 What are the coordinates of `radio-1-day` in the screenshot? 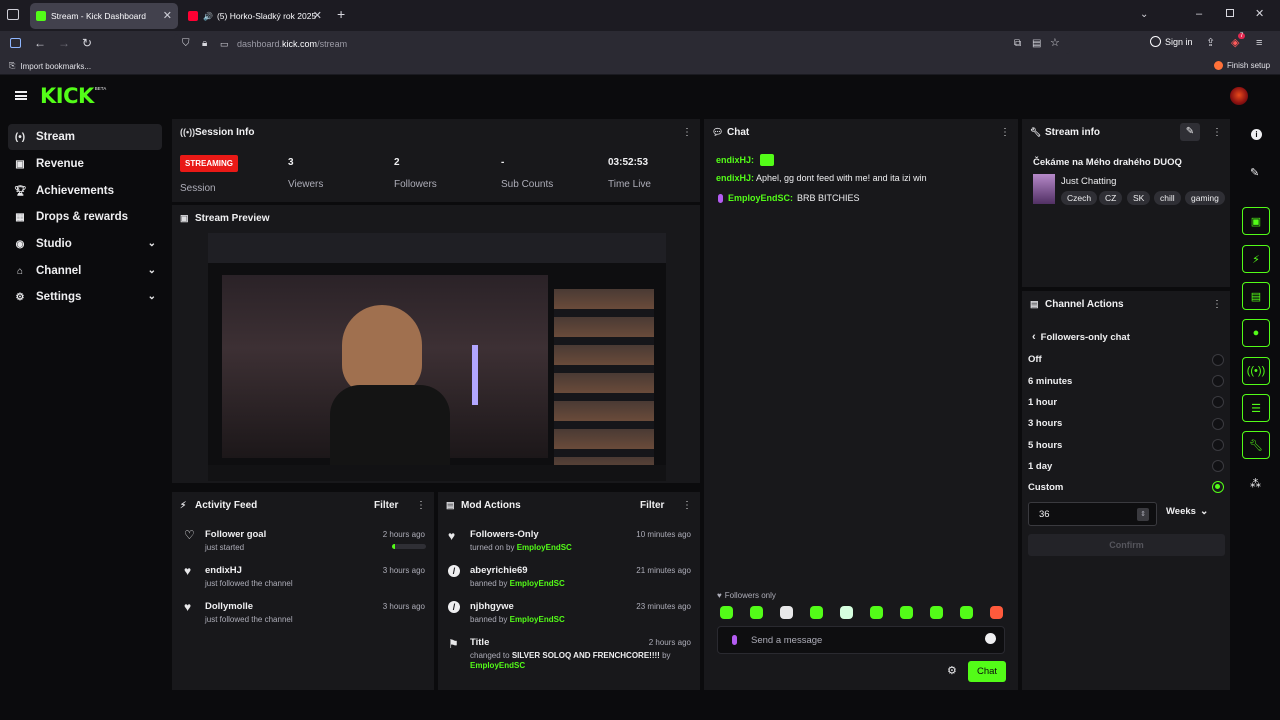 It's located at (1218, 466).